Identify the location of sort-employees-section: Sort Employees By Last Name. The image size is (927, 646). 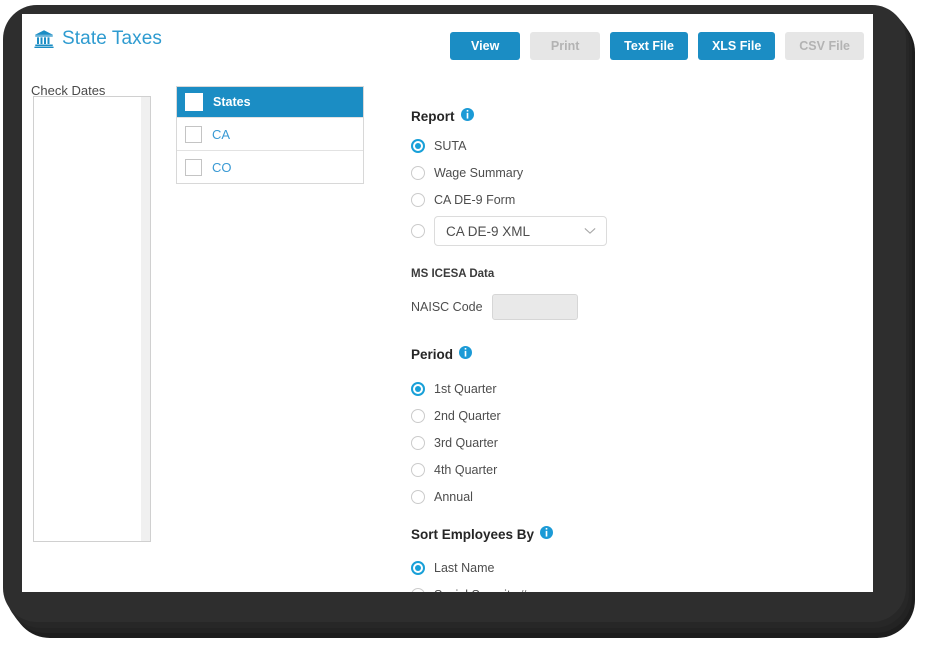
(551, 559).